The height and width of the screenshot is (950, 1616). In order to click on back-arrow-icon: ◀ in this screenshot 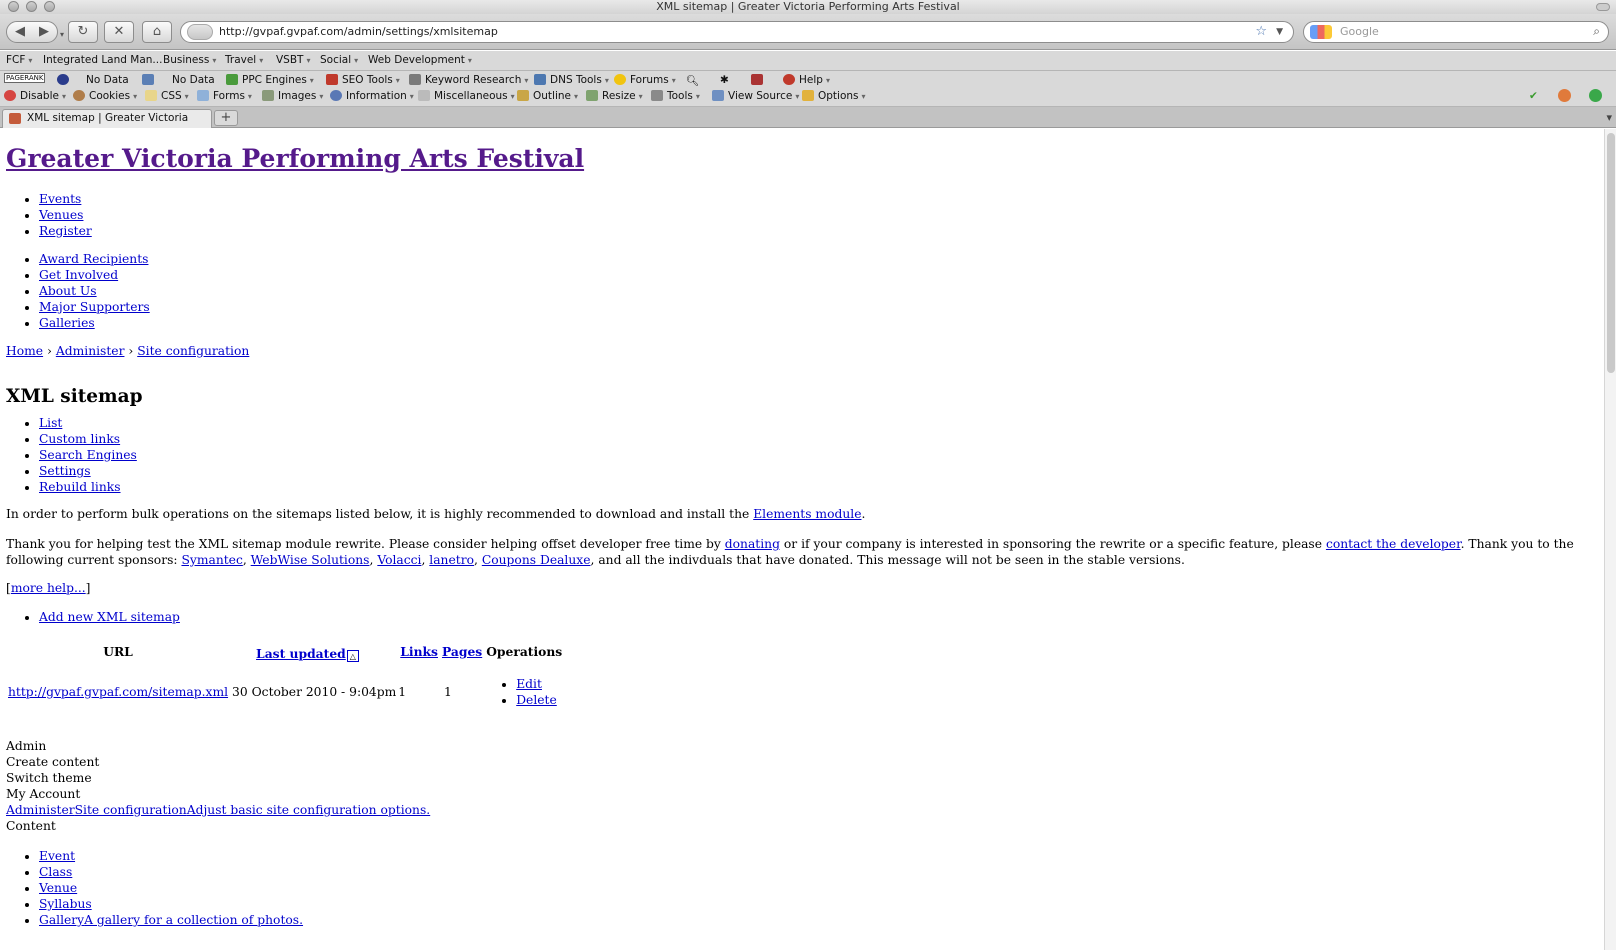, I will do `click(20, 32)`.